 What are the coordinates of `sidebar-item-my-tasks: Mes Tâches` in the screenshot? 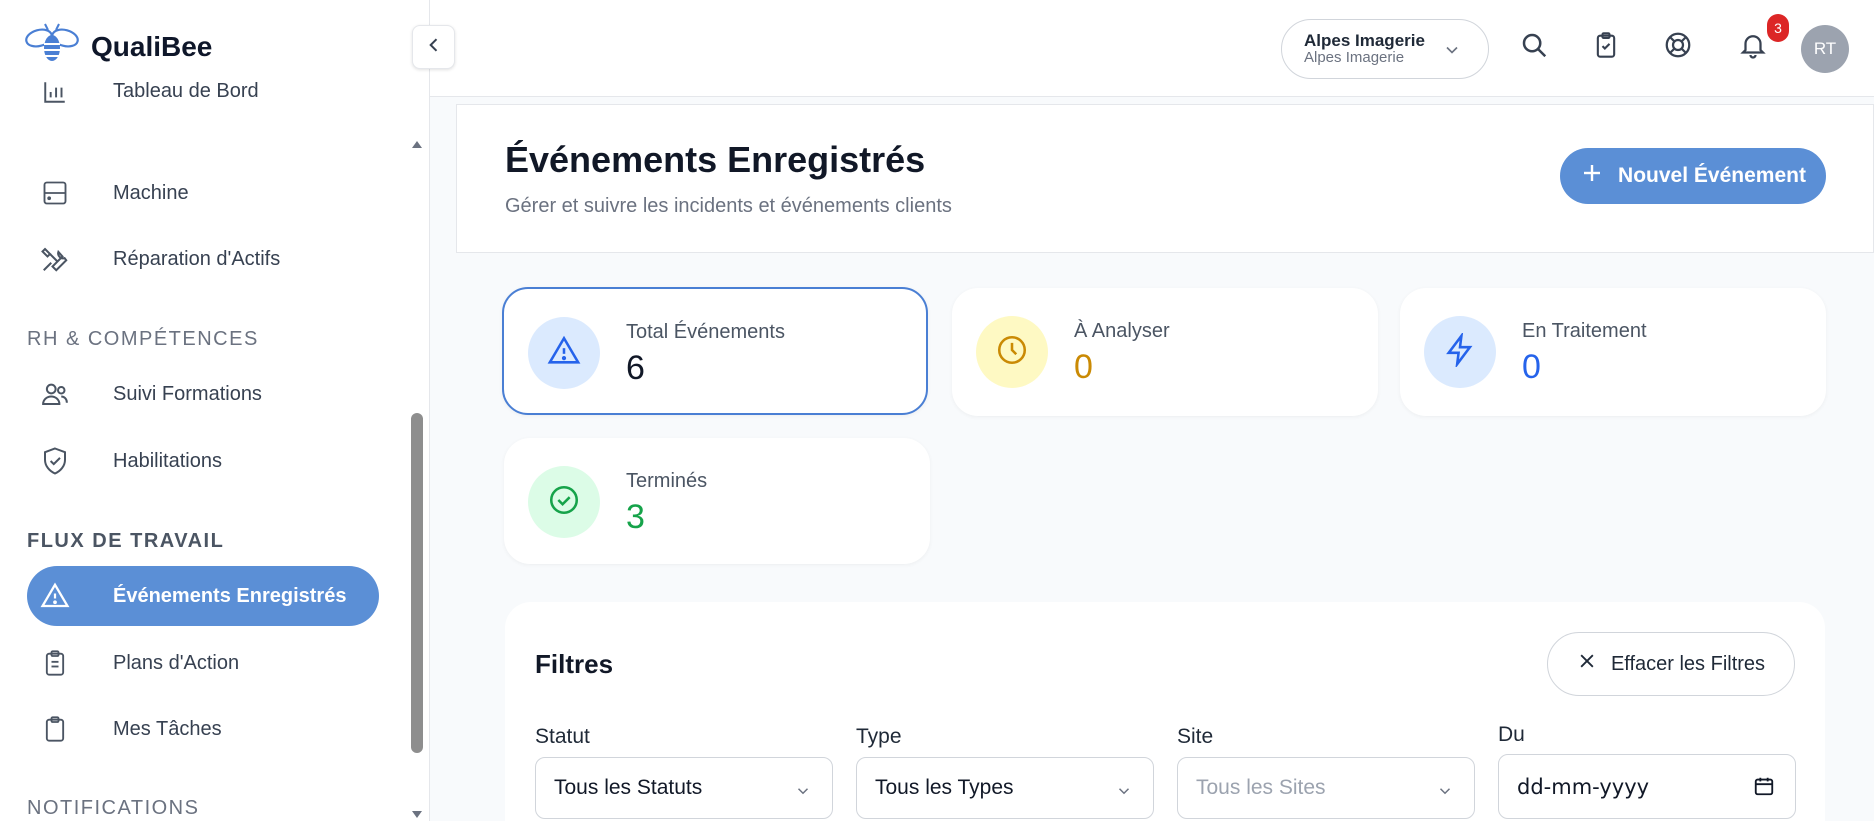 It's located at (203, 729).